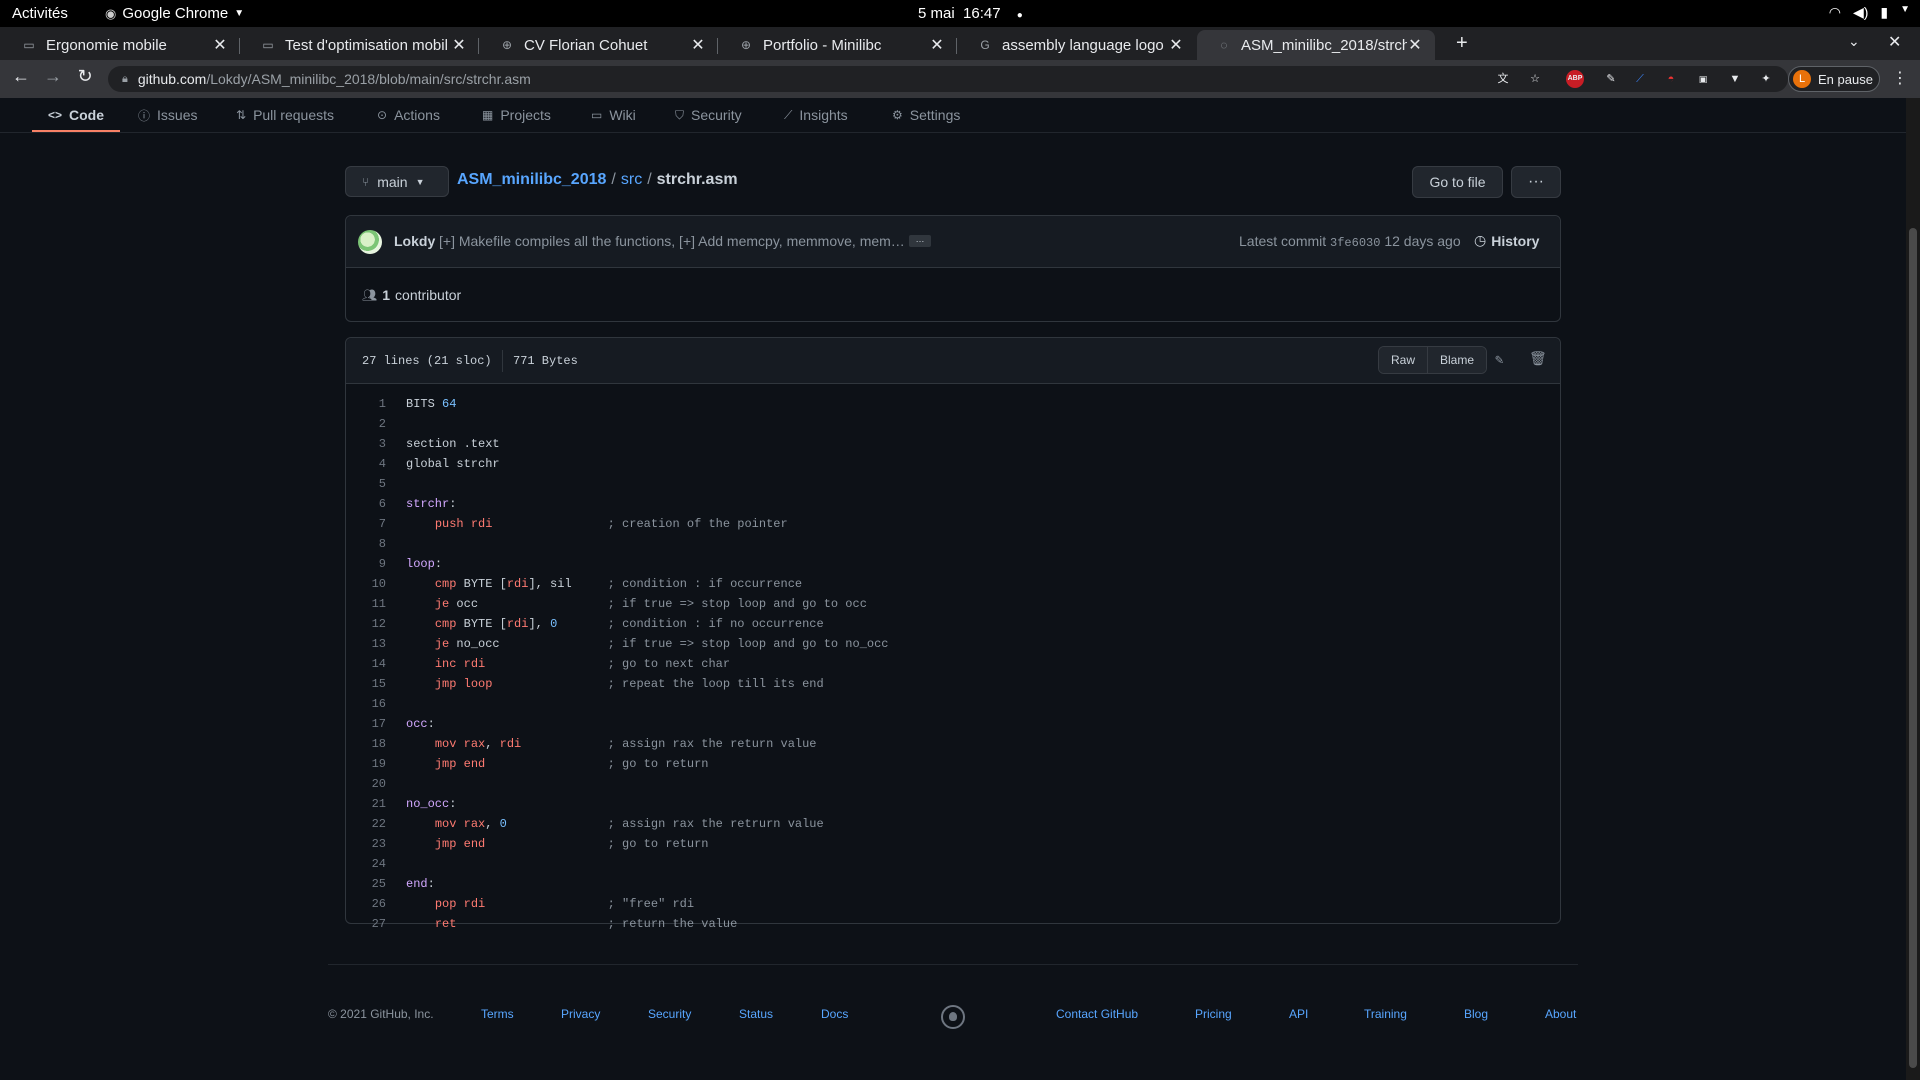 The height and width of the screenshot is (1080, 1920). What do you see at coordinates (414, 241) in the screenshot?
I see `commit-author: Lokdy` at bounding box center [414, 241].